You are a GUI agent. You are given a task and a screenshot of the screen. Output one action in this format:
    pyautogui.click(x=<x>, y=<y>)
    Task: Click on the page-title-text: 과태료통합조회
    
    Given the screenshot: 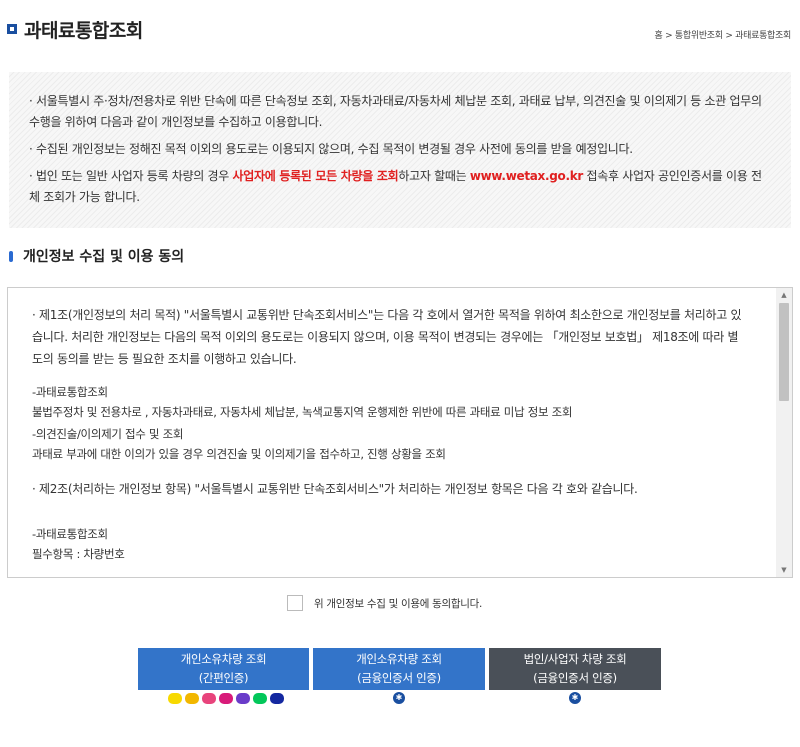 What is the action you would take?
    pyautogui.click(x=83, y=30)
    